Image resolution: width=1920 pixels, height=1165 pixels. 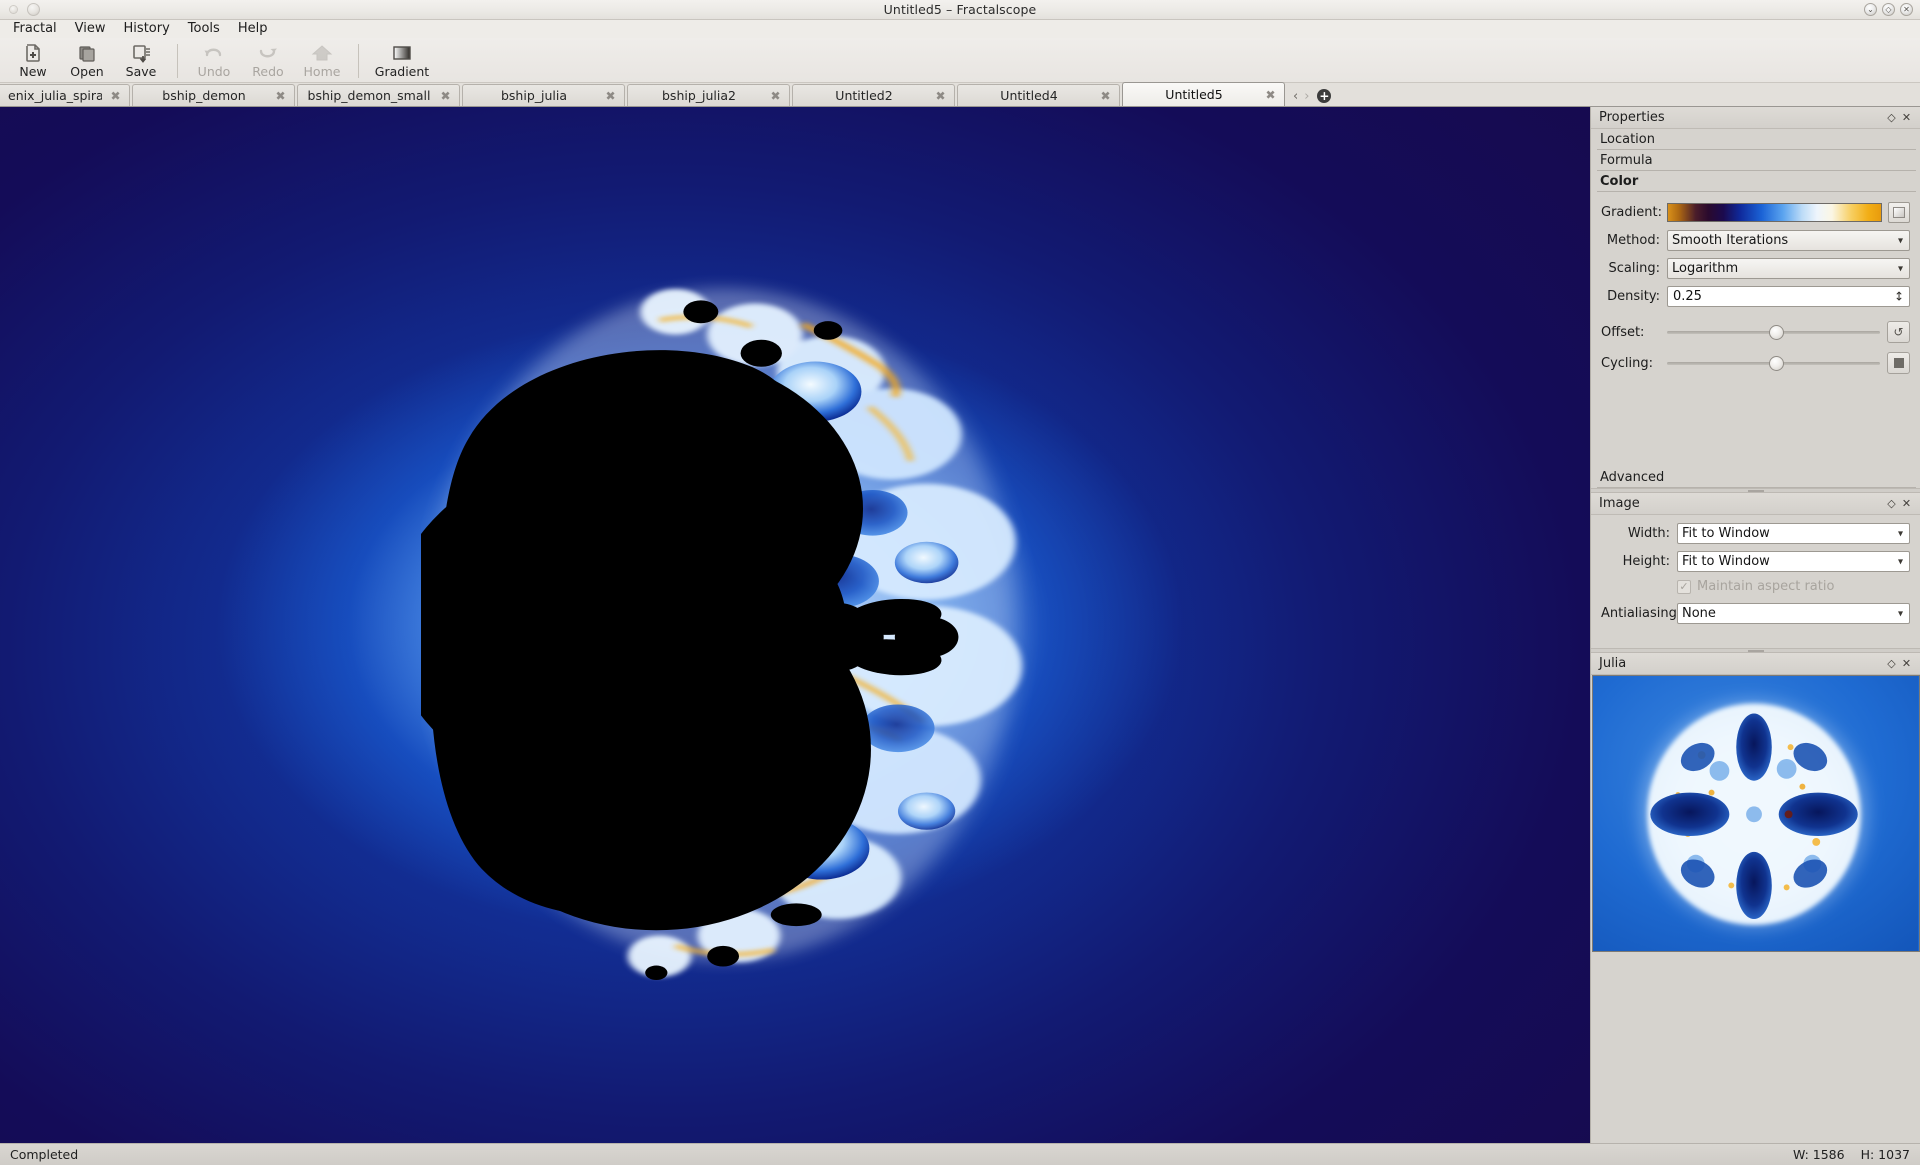 What do you see at coordinates (1626, 160) in the screenshot?
I see `section-formula-label: Formula` at bounding box center [1626, 160].